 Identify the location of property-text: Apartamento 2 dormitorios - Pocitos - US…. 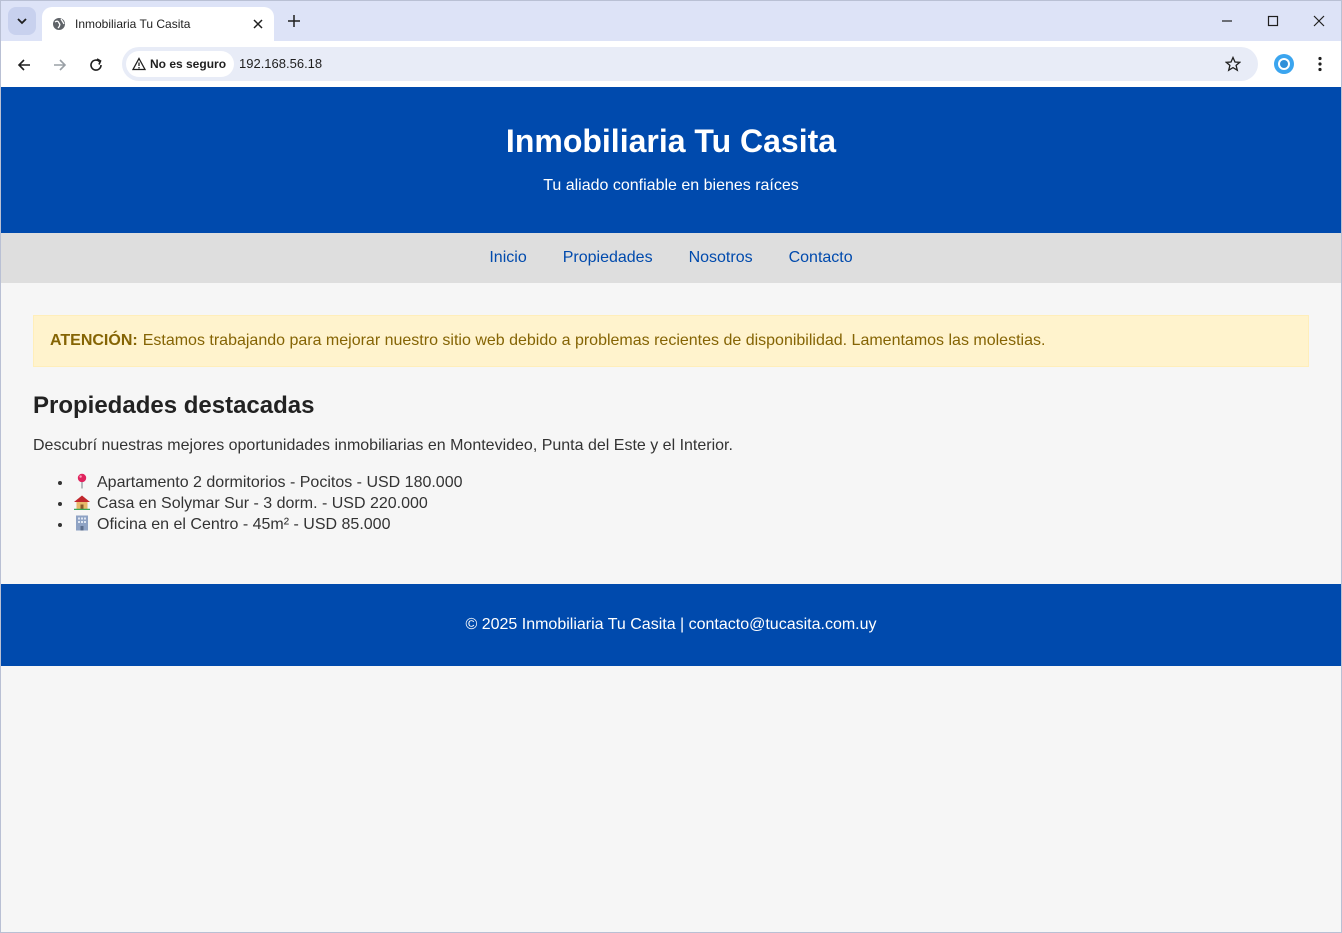
(280, 482).